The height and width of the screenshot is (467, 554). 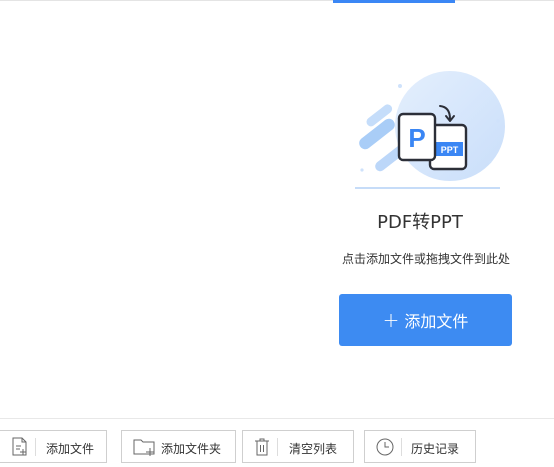 I want to click on add-folder-button: 添加文件夹, so click(x=178, y=446).